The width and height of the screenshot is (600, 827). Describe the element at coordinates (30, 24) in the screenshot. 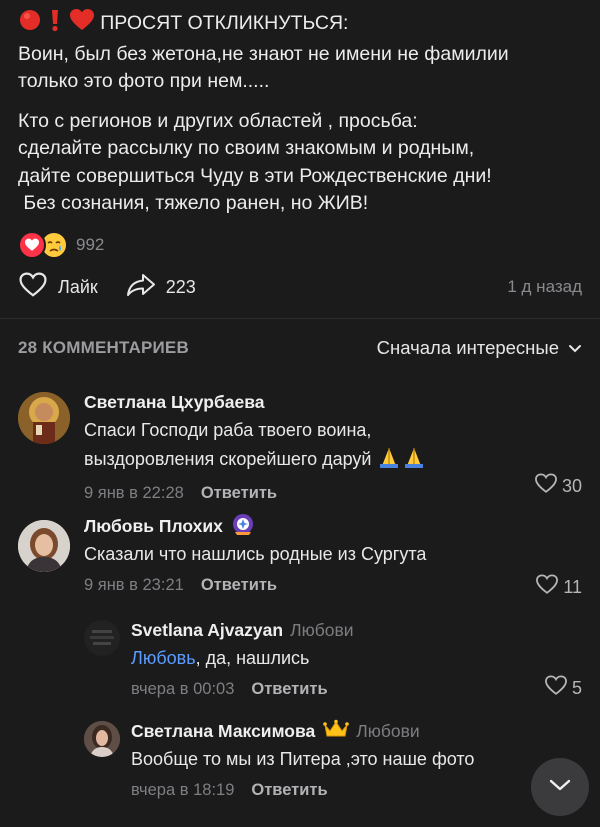

I see `red-circle-icon` at that location.